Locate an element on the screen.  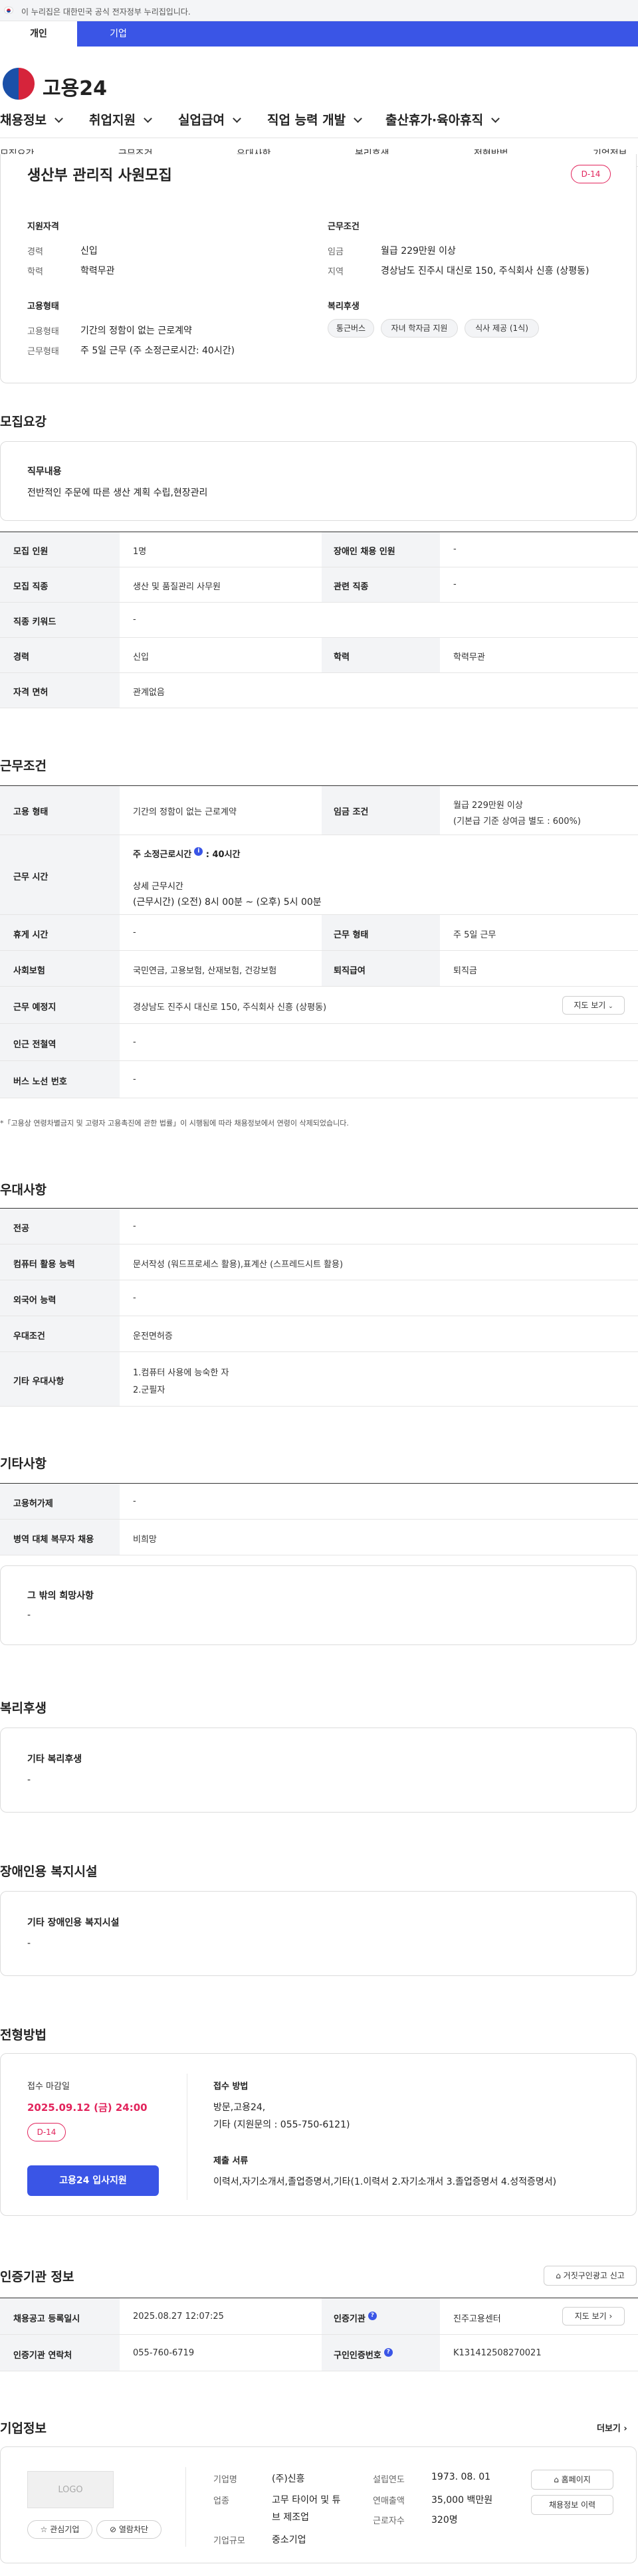
section-title-disability: 장애인용 복지시설 is located at coordinates (49, 1872).